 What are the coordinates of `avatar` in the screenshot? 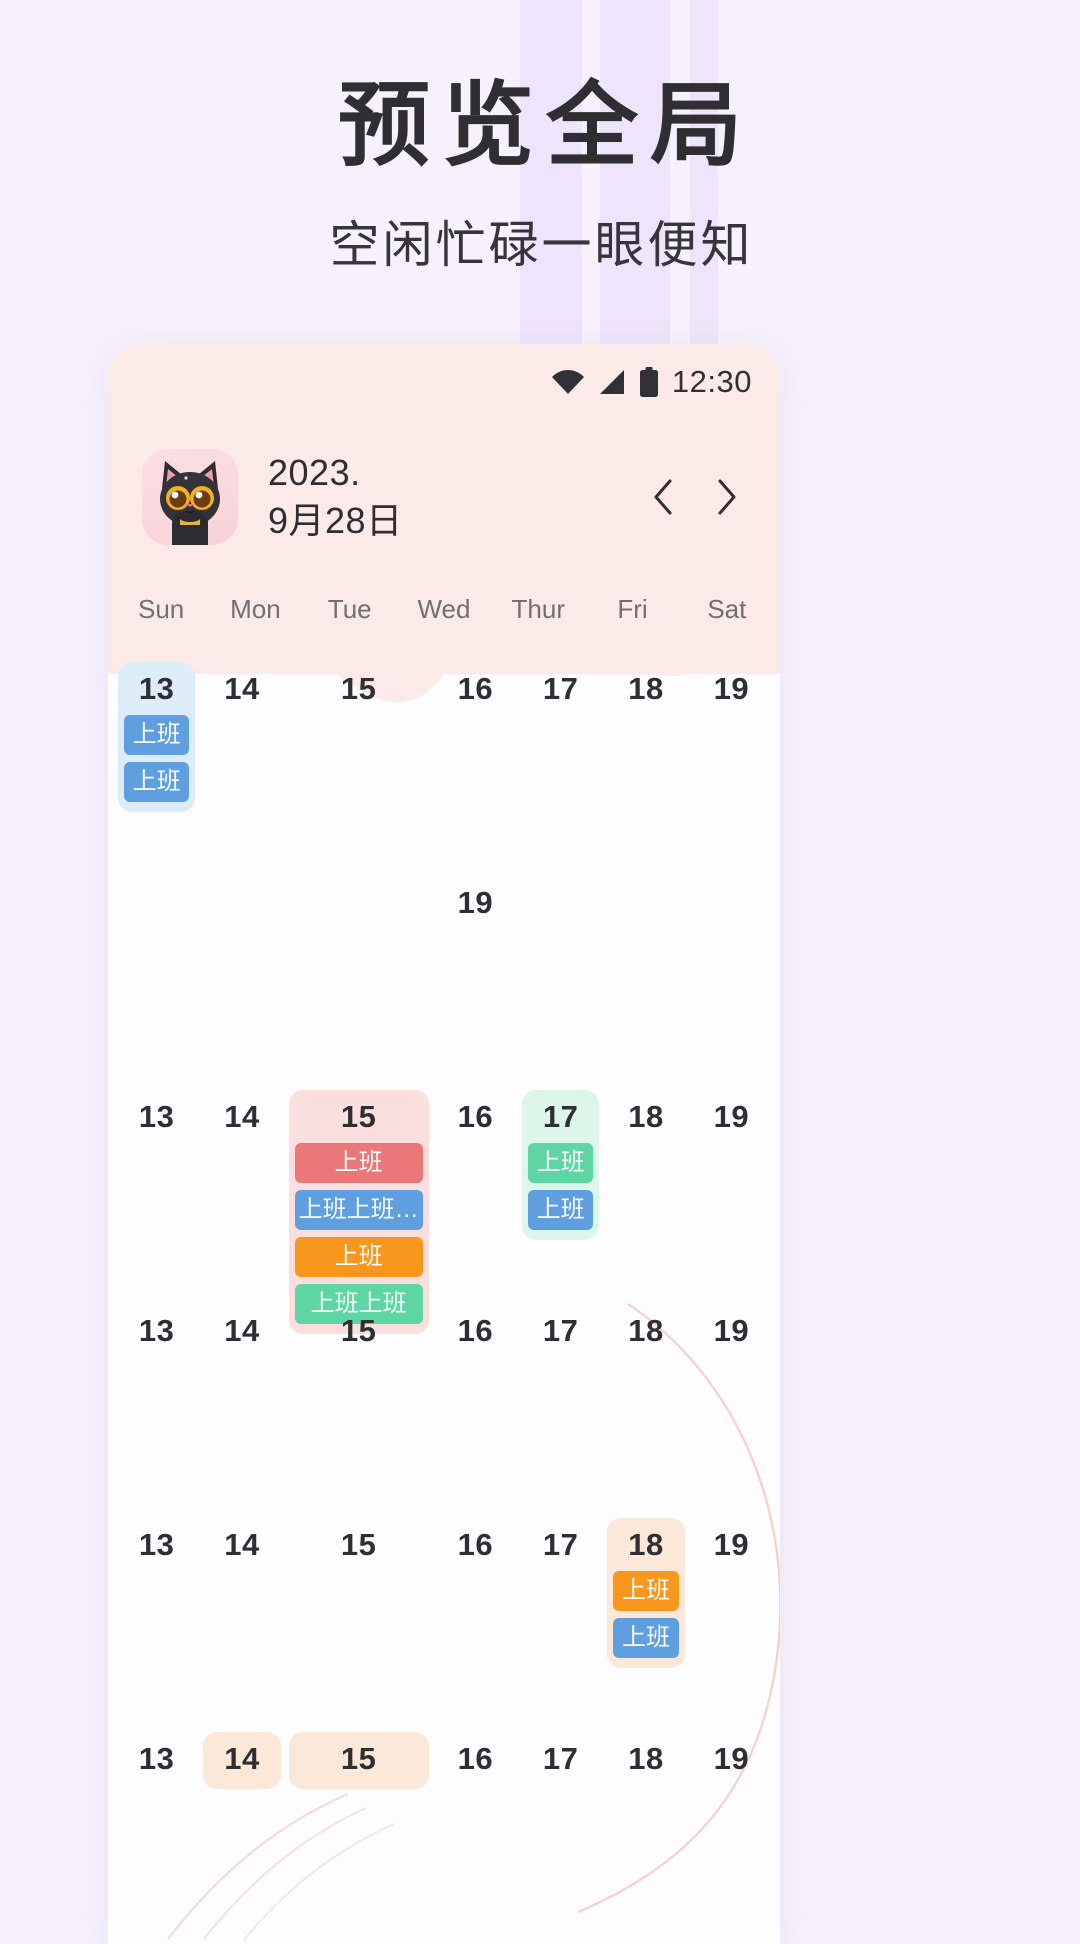 It's located at (190, 497).